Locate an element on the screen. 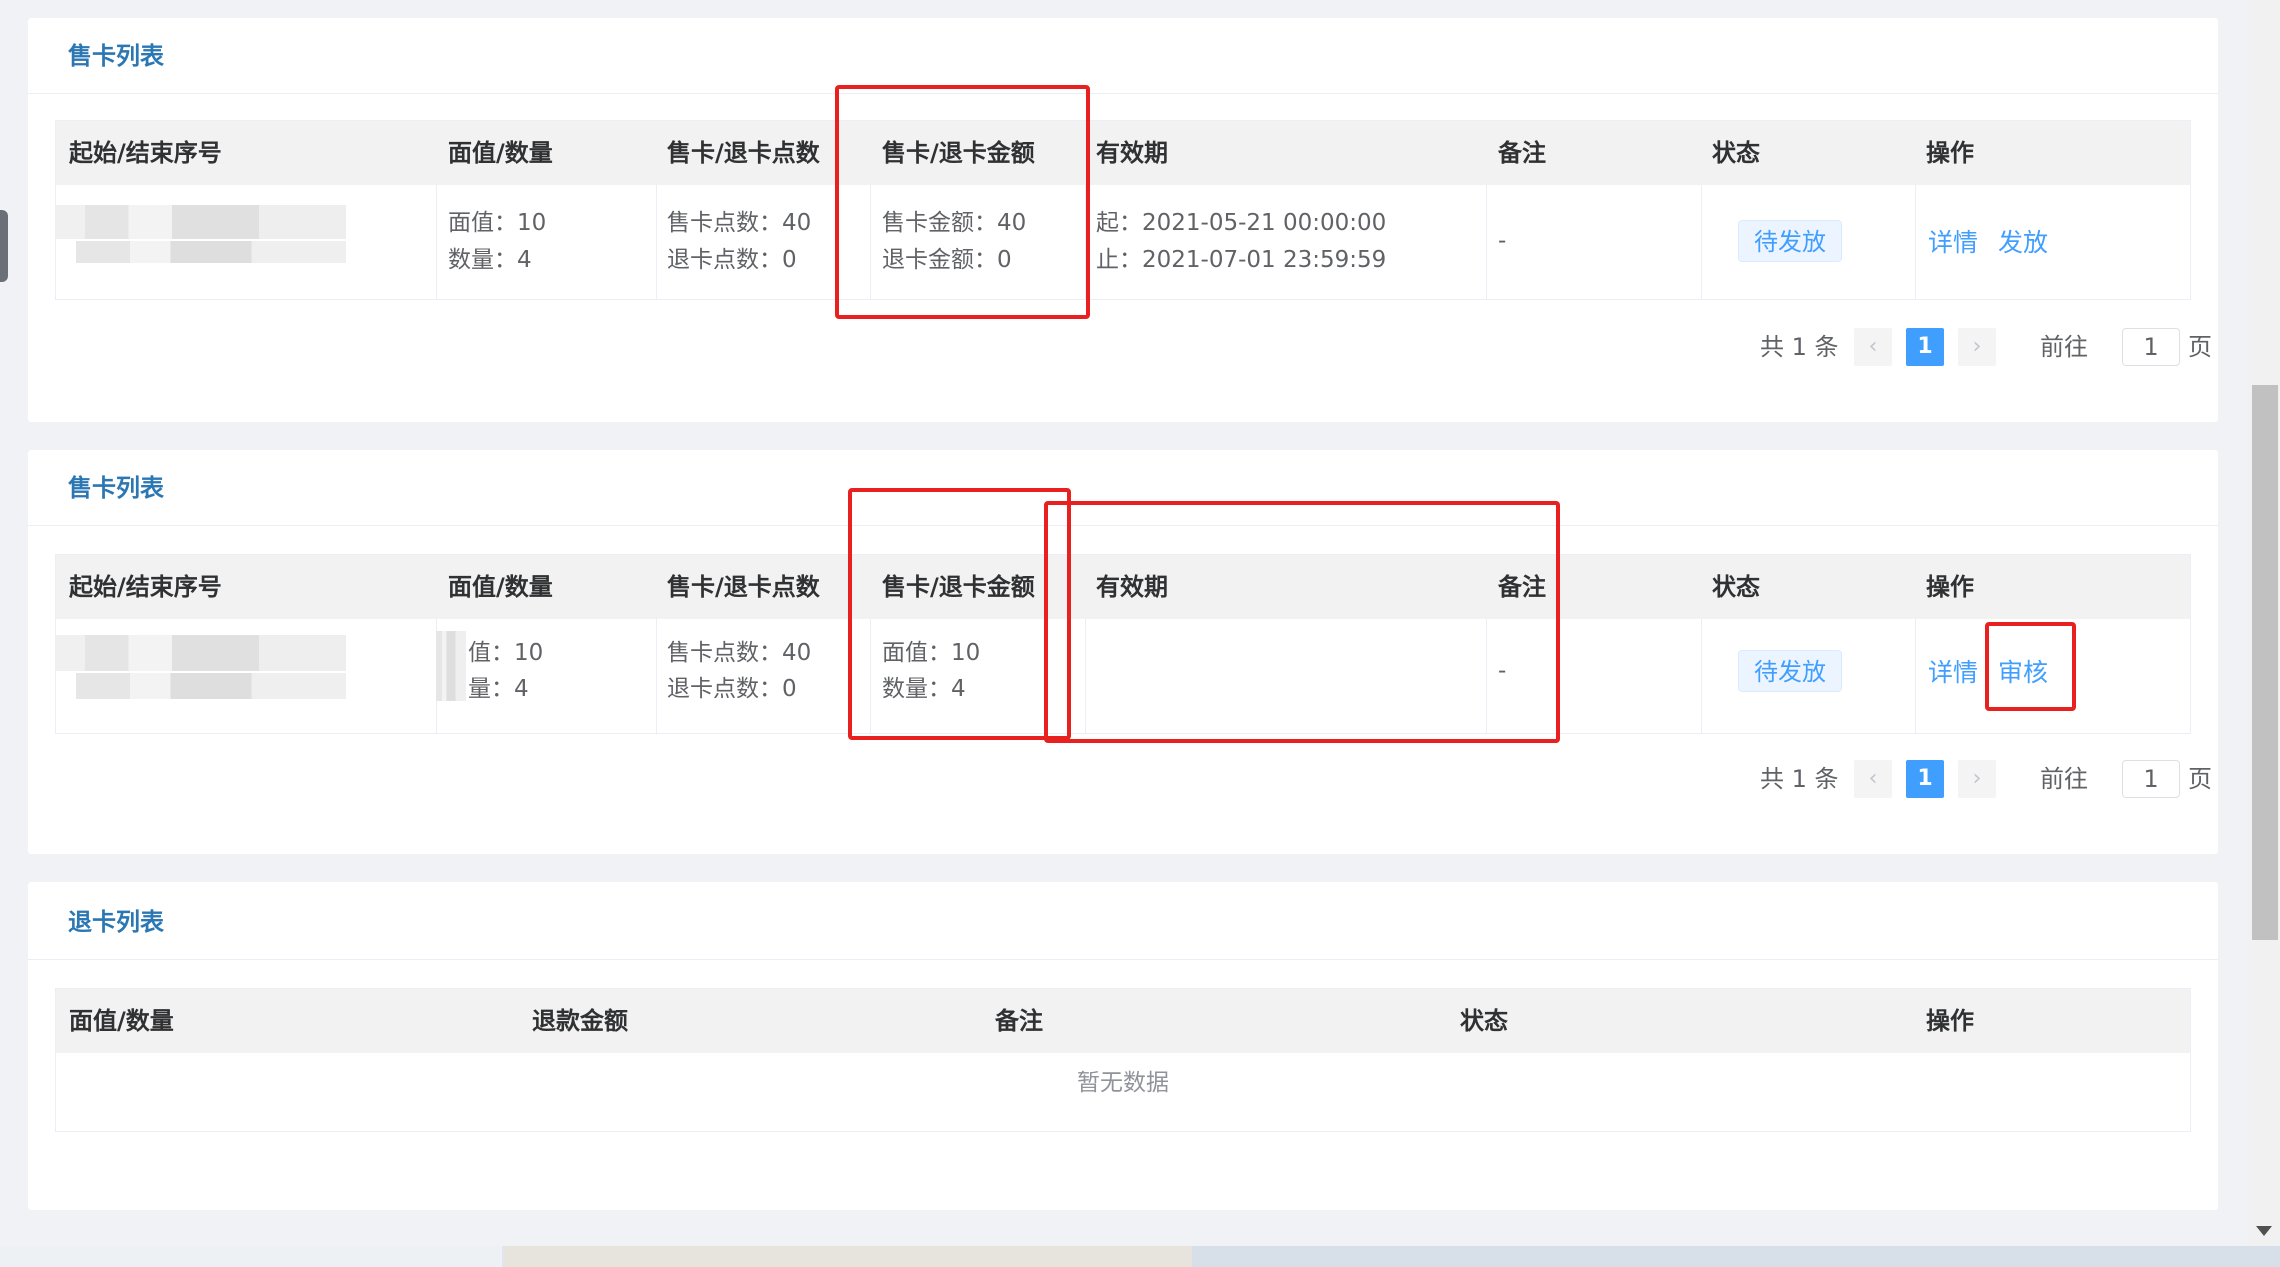 This screenshot has width=2280, height=1267. review-link: 审核 is located at coordinates (2023, 671).